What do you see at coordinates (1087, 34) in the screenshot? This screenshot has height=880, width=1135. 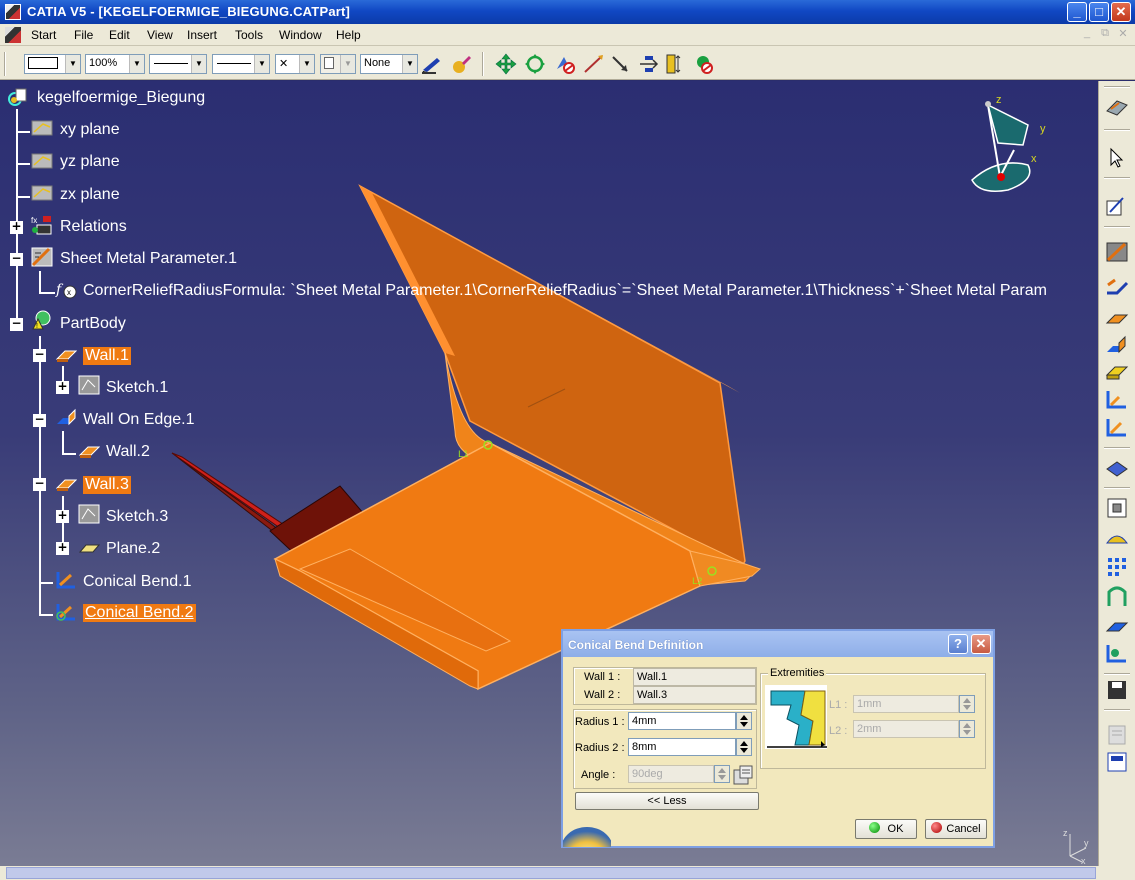 I see `mdi-minimize-button: _` at bounding box center [1087, 34].